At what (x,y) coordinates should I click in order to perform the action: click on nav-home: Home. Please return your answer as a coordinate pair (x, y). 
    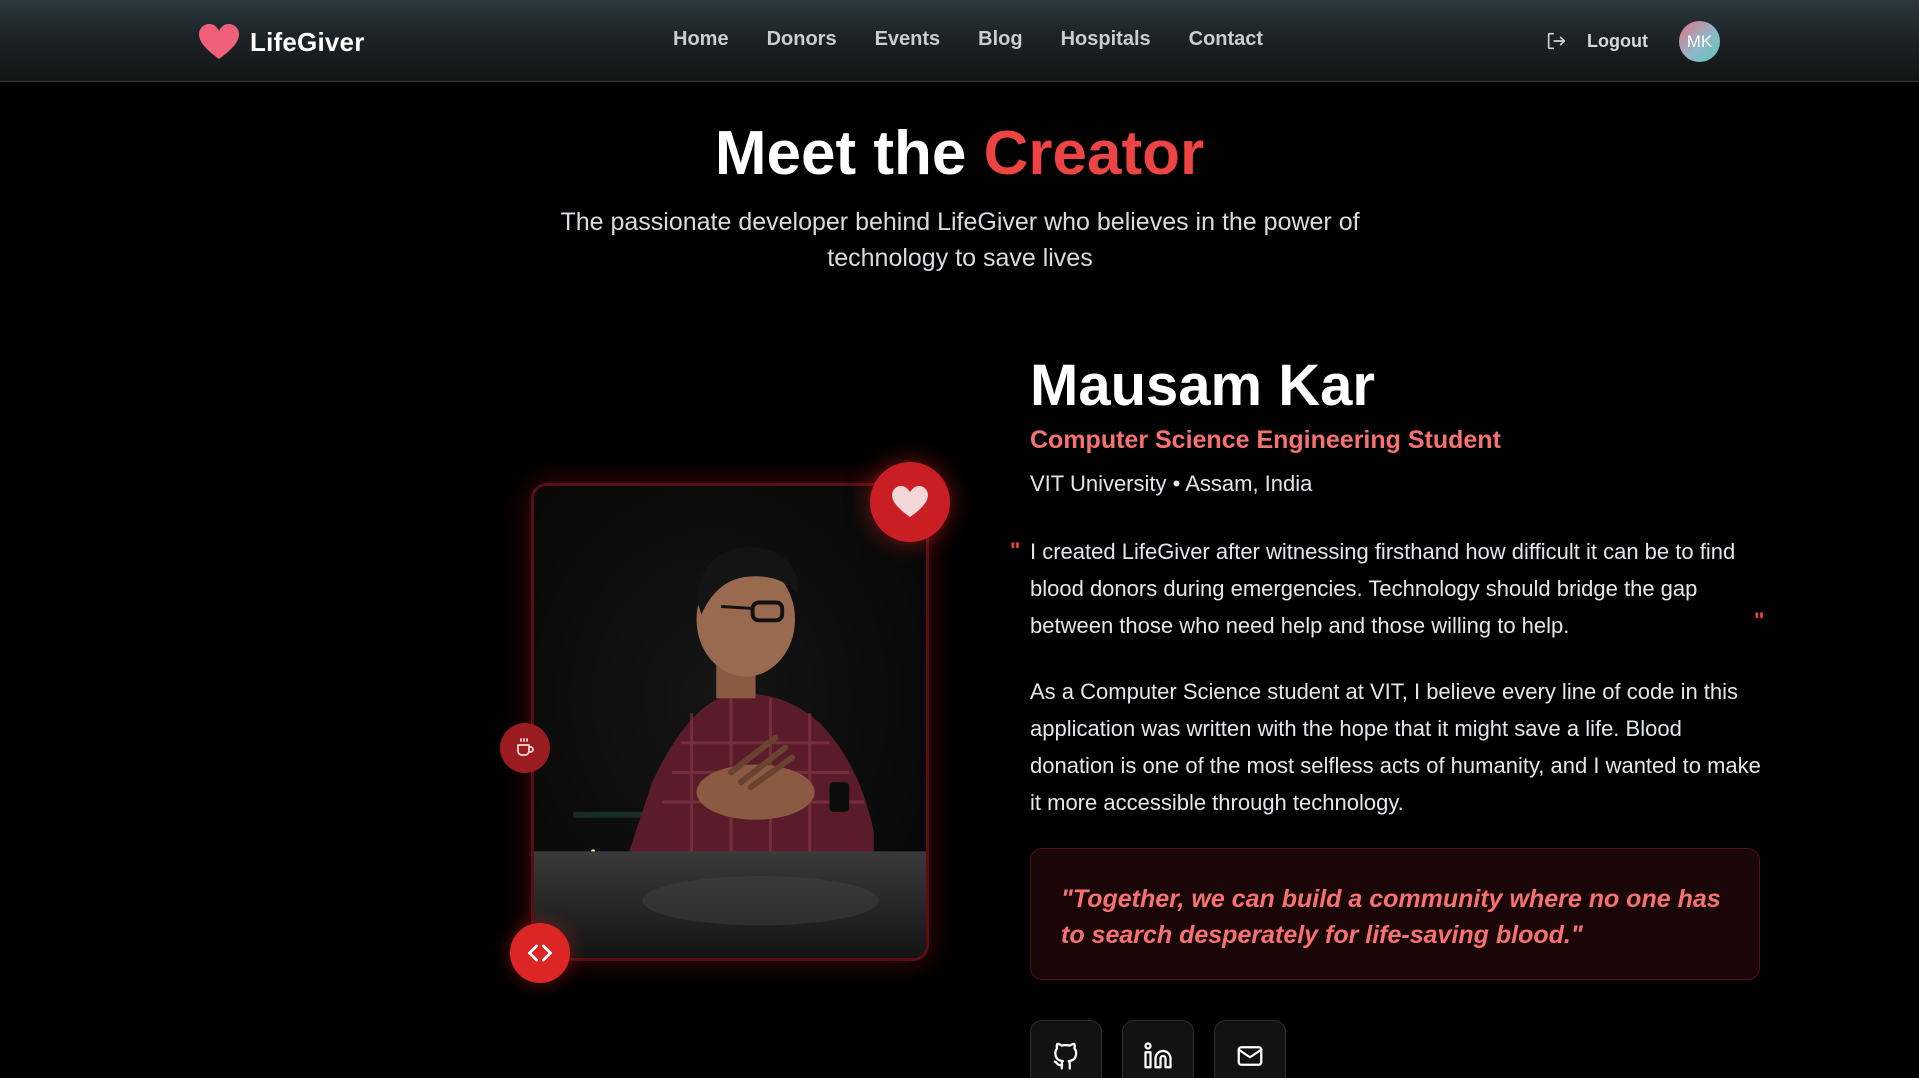
    Looking at the image, I should click on (701, 39).